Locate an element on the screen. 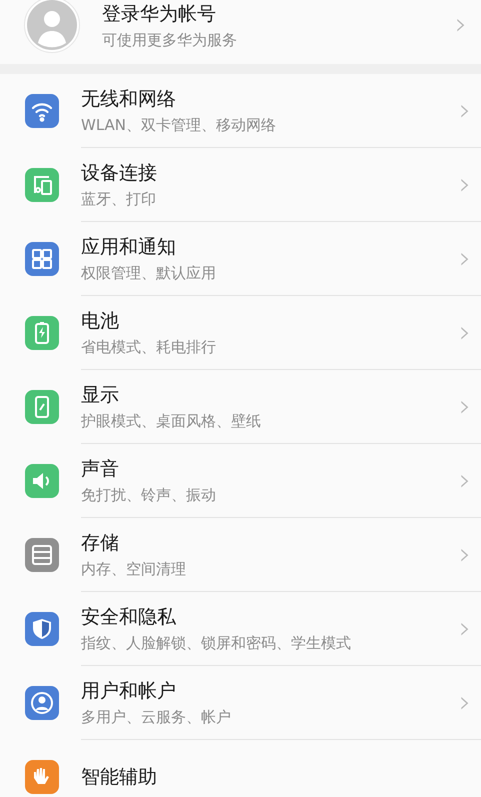 The width and height of the screenshot is (481, 797). settings-item: 安全和隐私 指纹、人脸解锁、锁屏和密码、学生模式 › is located at coordinates (240, 629).